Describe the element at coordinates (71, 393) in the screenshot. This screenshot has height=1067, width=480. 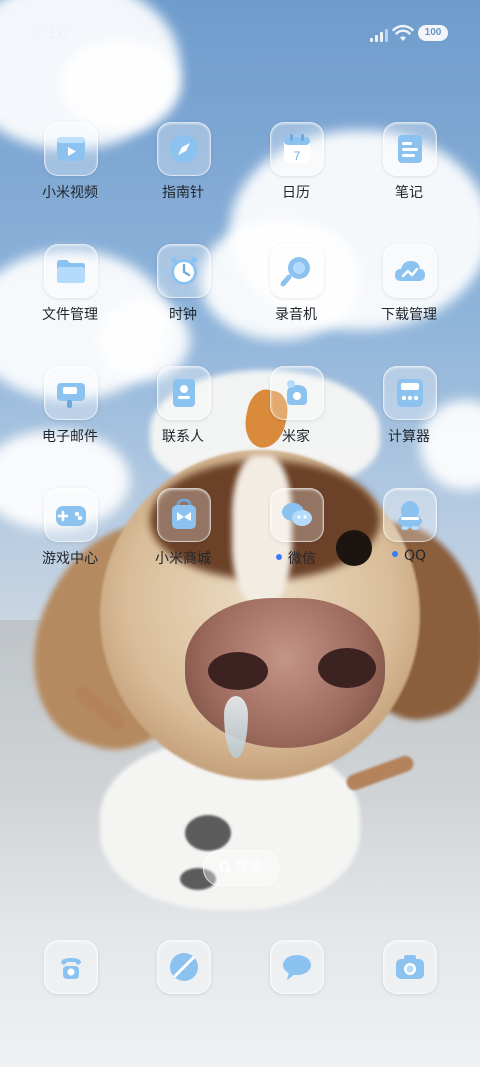
I see `mail-icon` at that location.